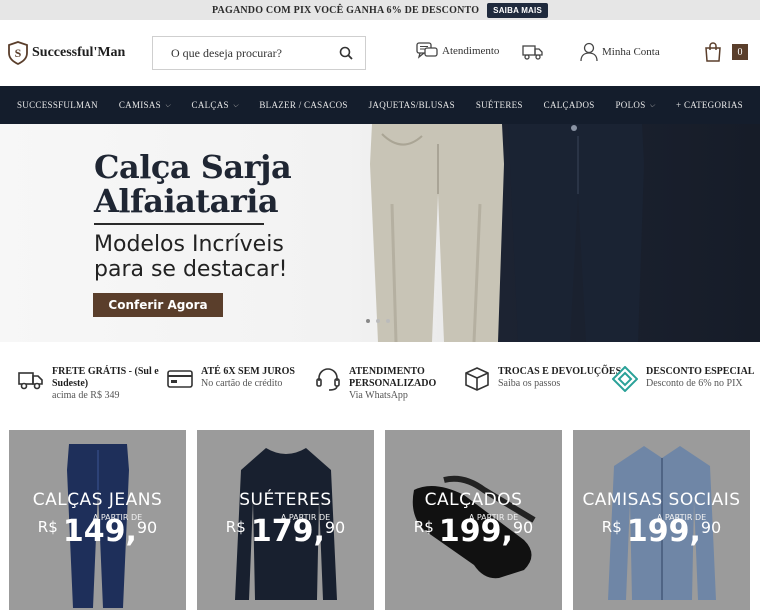  Describe the element at coordinates (694, 383) in the screenshot. I see `benefit-subtitle: Desconto de 6% no PIX` at that location.